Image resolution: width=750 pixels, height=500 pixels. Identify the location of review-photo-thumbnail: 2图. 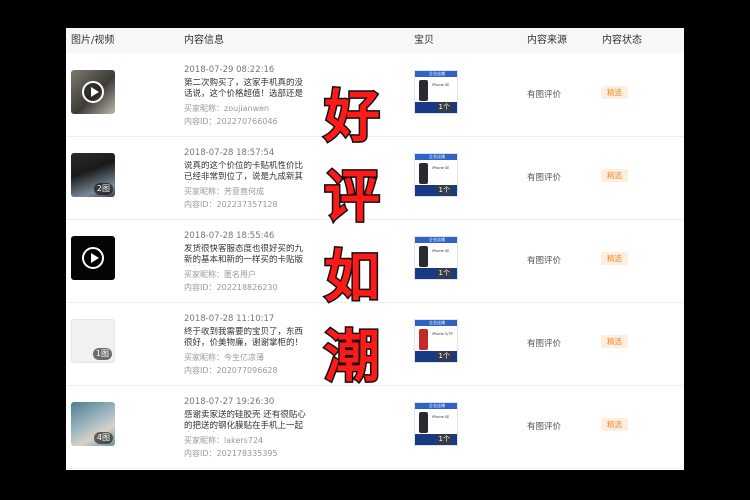
(93, 175).